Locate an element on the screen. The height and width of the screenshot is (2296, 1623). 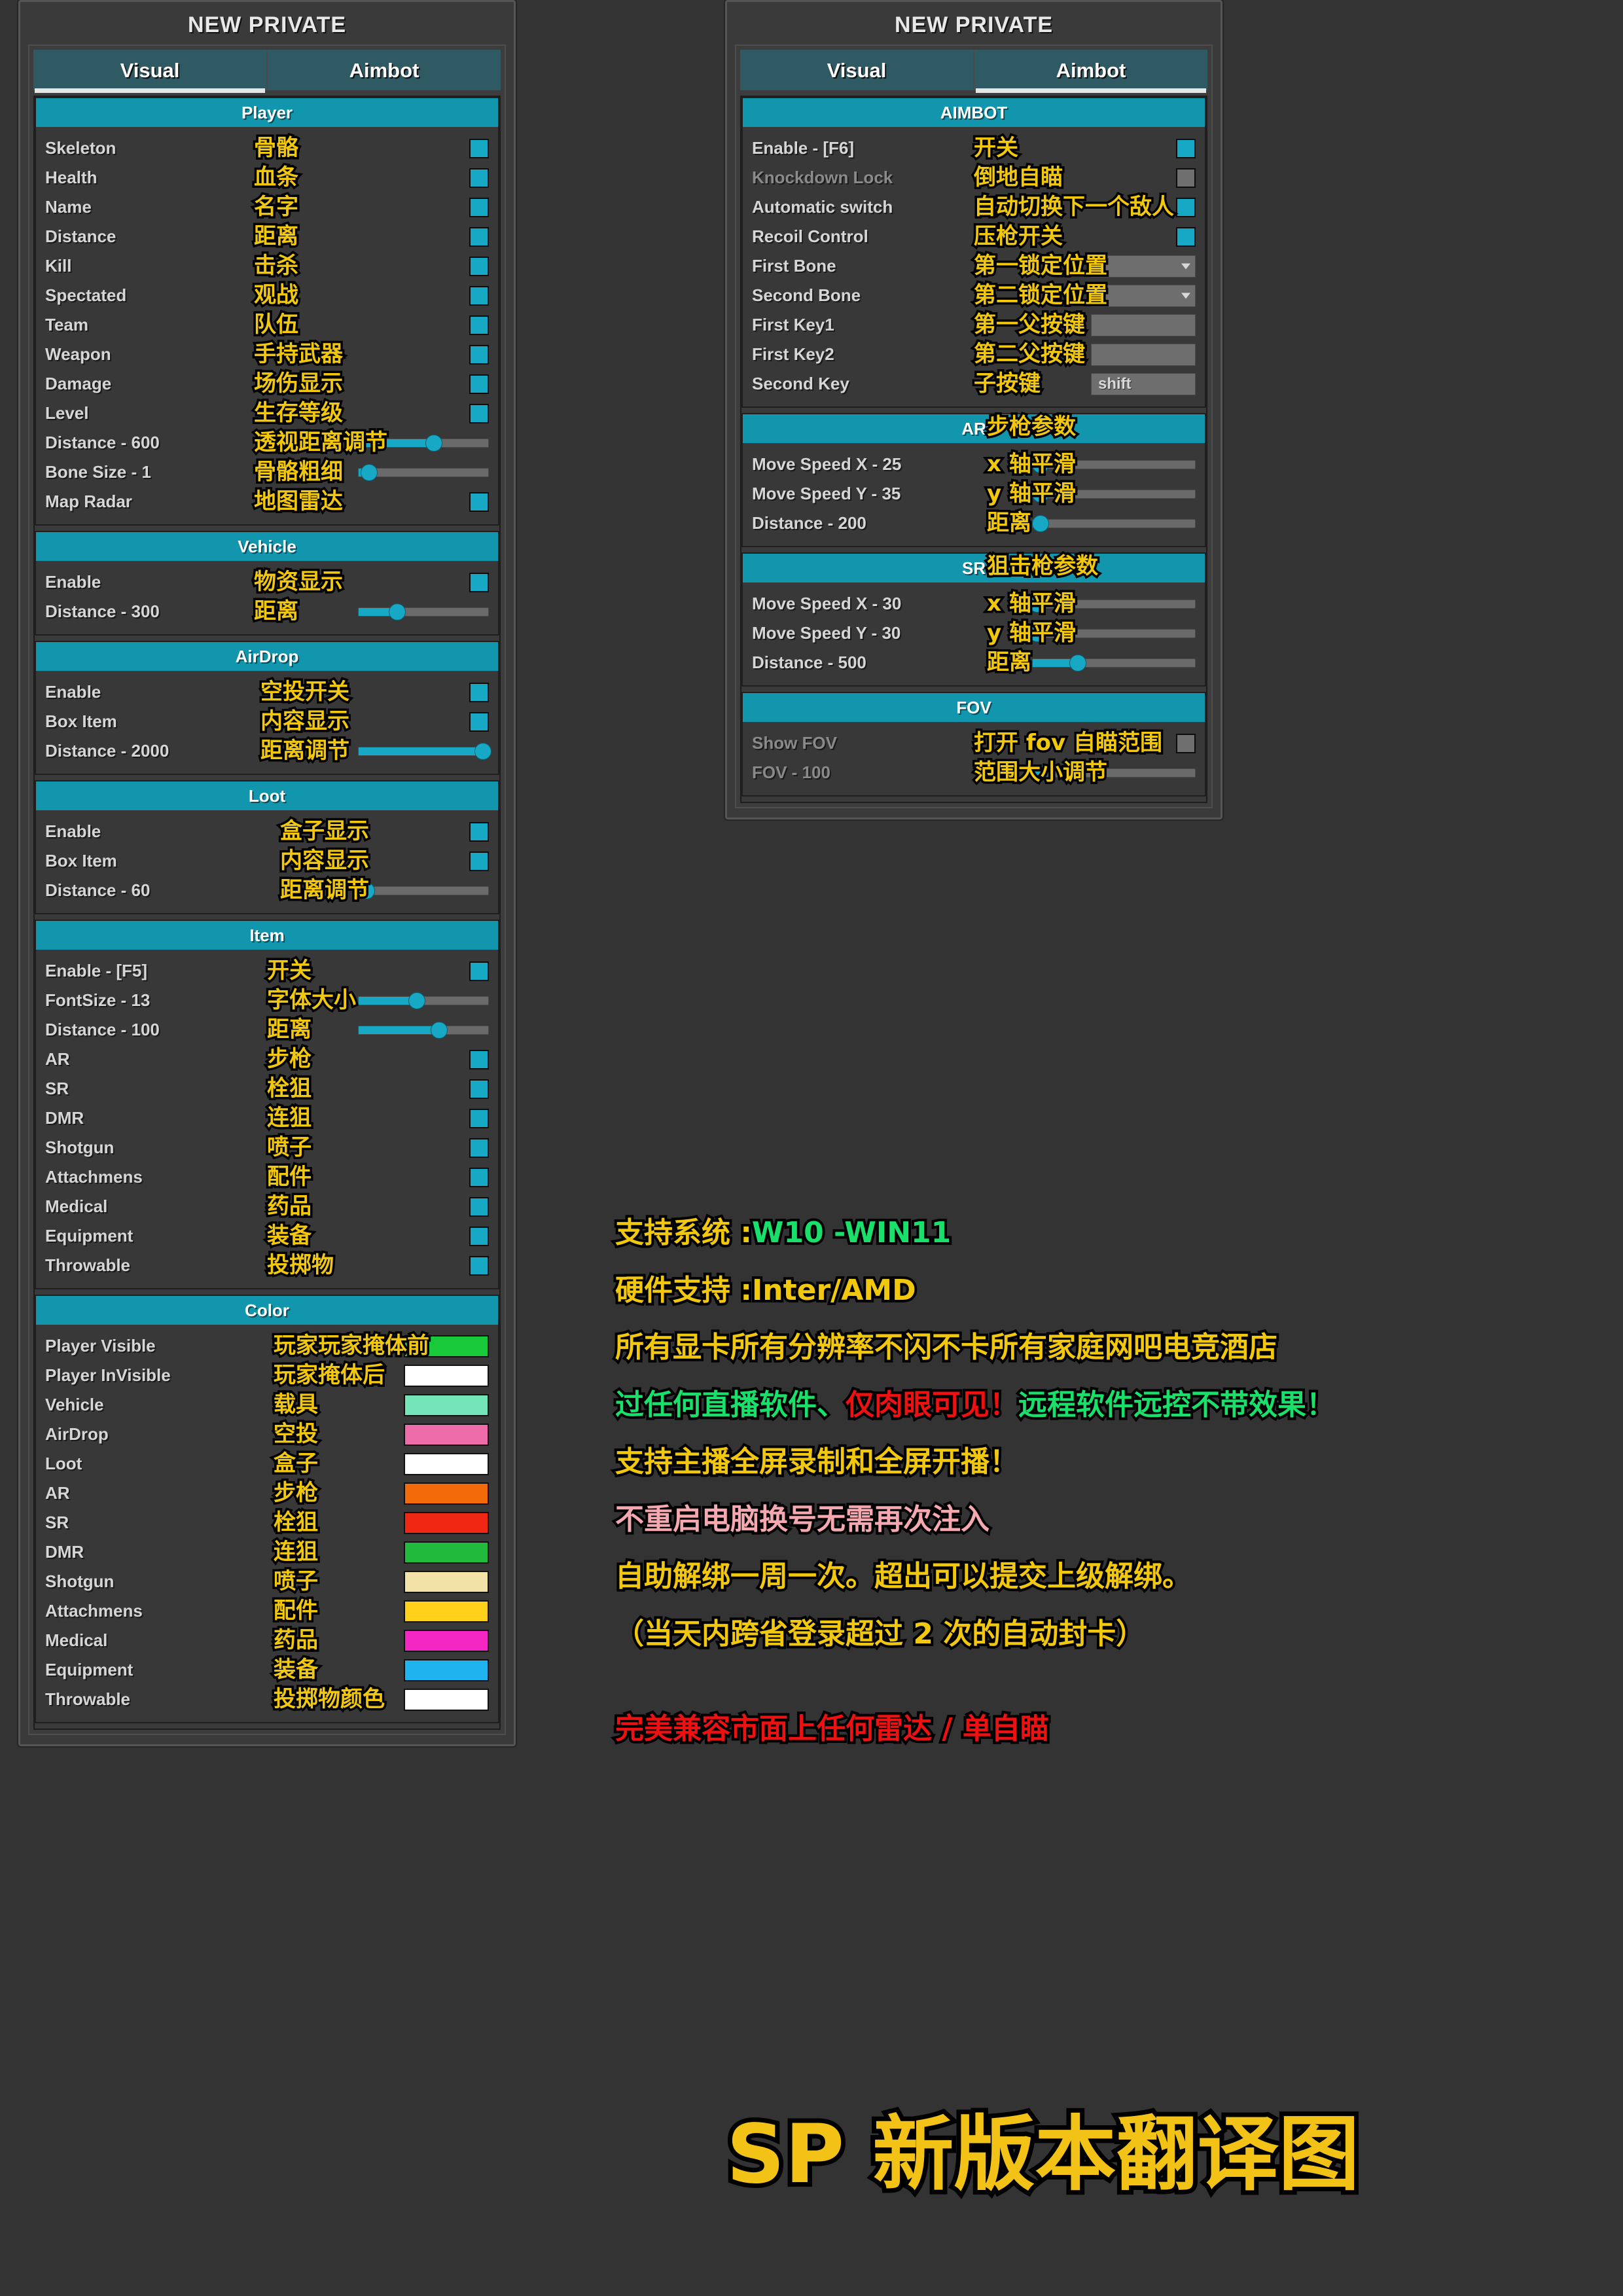
promo-line: 所有显卡所有分辨率不闪不卡所有家庭网吧电竞酒店 is located at coordinates (1098, 1347).